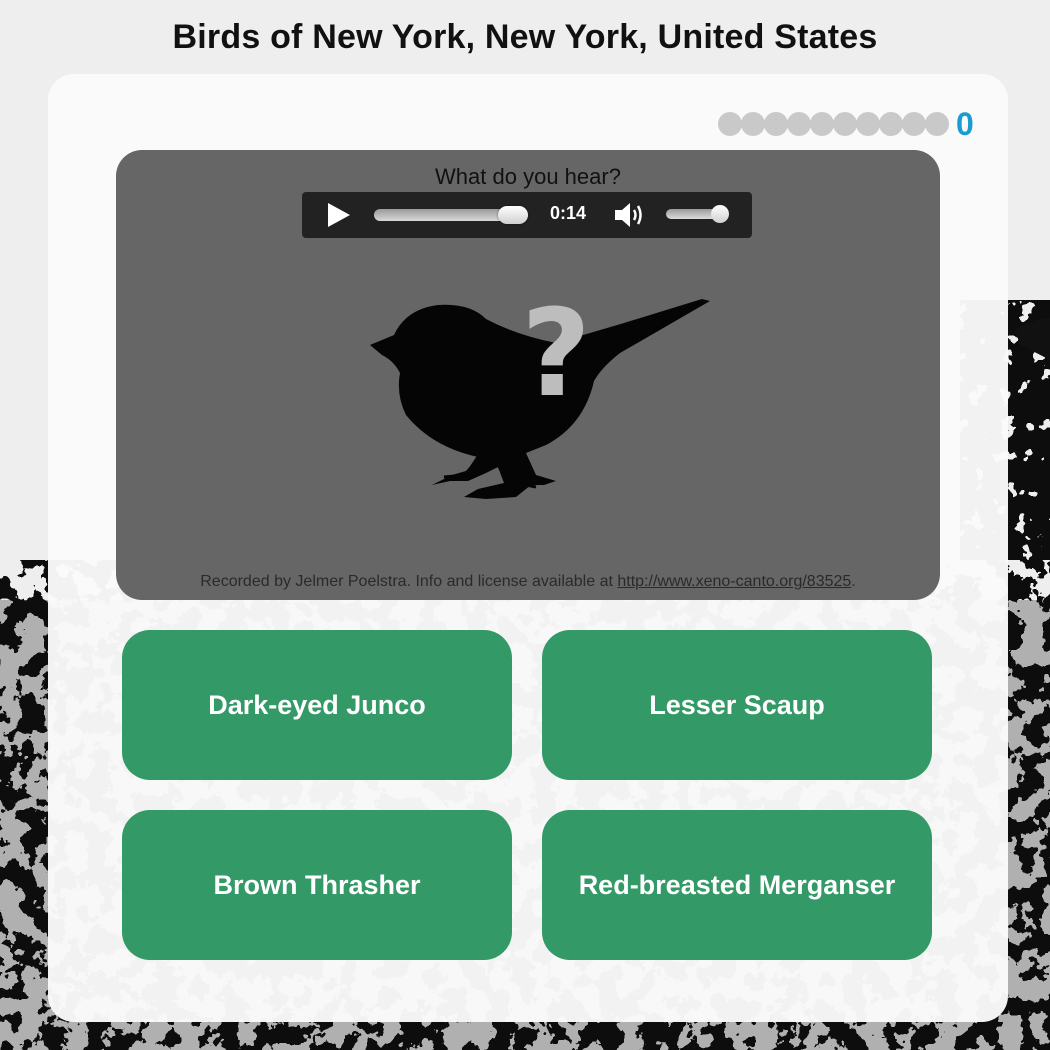 This screenshot has width=1050, height=1050. I want to click on answer-label: Lesser Scaup, so click(737, 704).